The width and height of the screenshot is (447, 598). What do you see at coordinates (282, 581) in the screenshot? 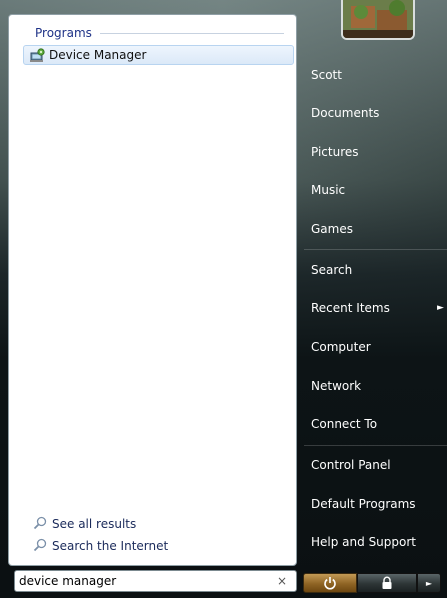
I see `clear-search-button: ×` at bounding box center [282, 581].